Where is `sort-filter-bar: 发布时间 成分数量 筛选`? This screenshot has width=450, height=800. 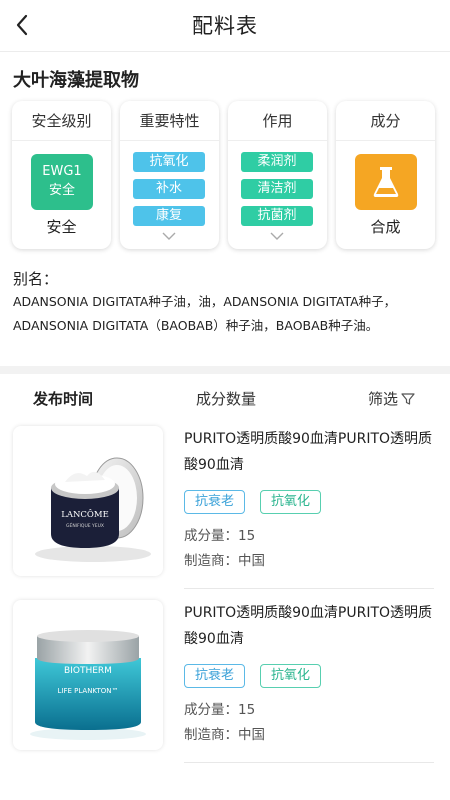
sort-filter-bar: 发布时间 成分数量 筛选 is located at coordinates (225, 397).